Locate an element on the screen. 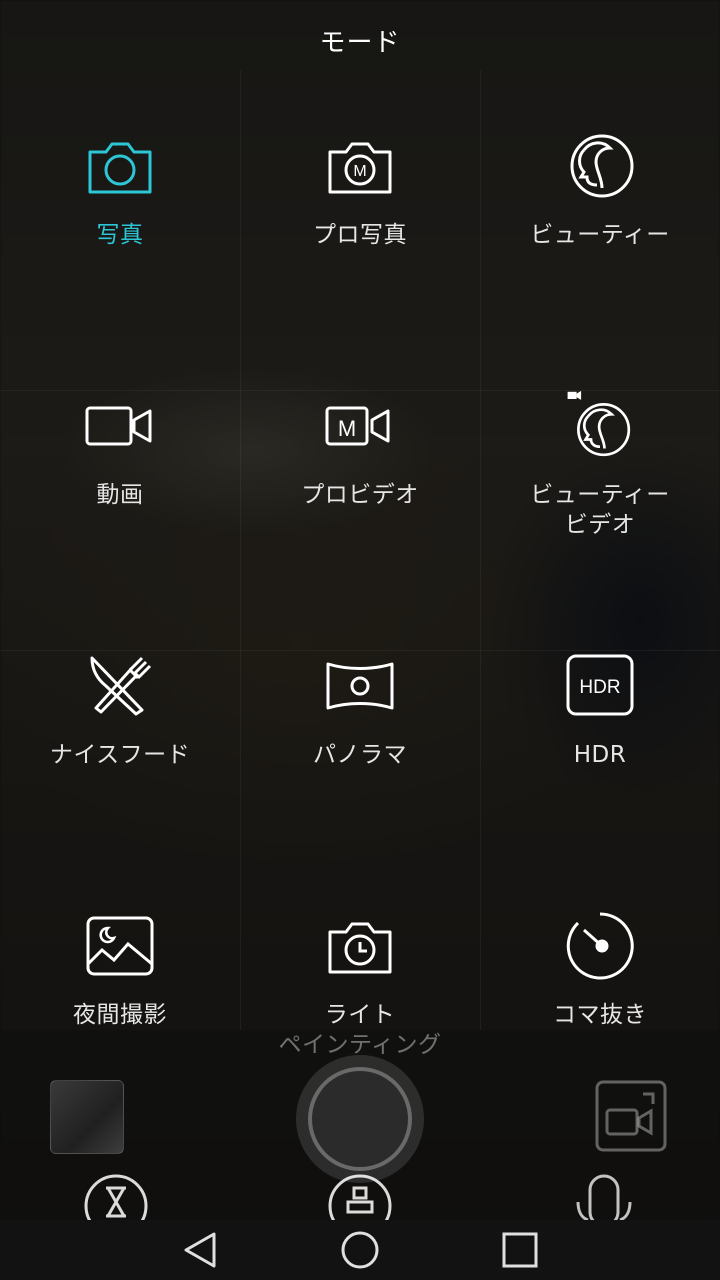  pro-video-icon: M is located at coordinates (360, 426).